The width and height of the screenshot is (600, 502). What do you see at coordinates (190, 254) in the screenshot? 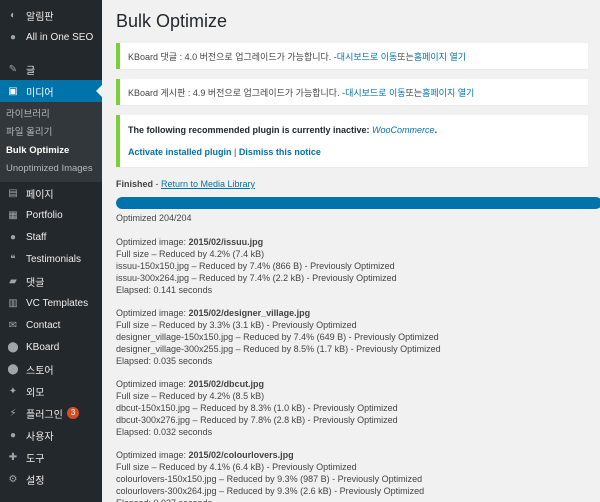
I see `result-line: Full size – Reduced by 4.2% (7.4 kB)` at bounding box center [190, 254].